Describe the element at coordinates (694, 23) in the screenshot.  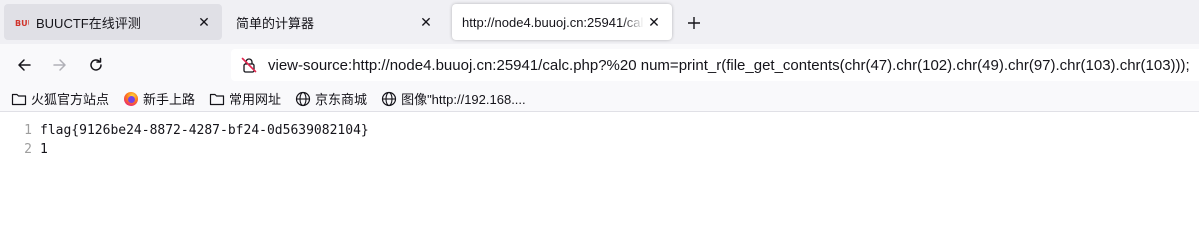
I see `plus-icon` at that location.